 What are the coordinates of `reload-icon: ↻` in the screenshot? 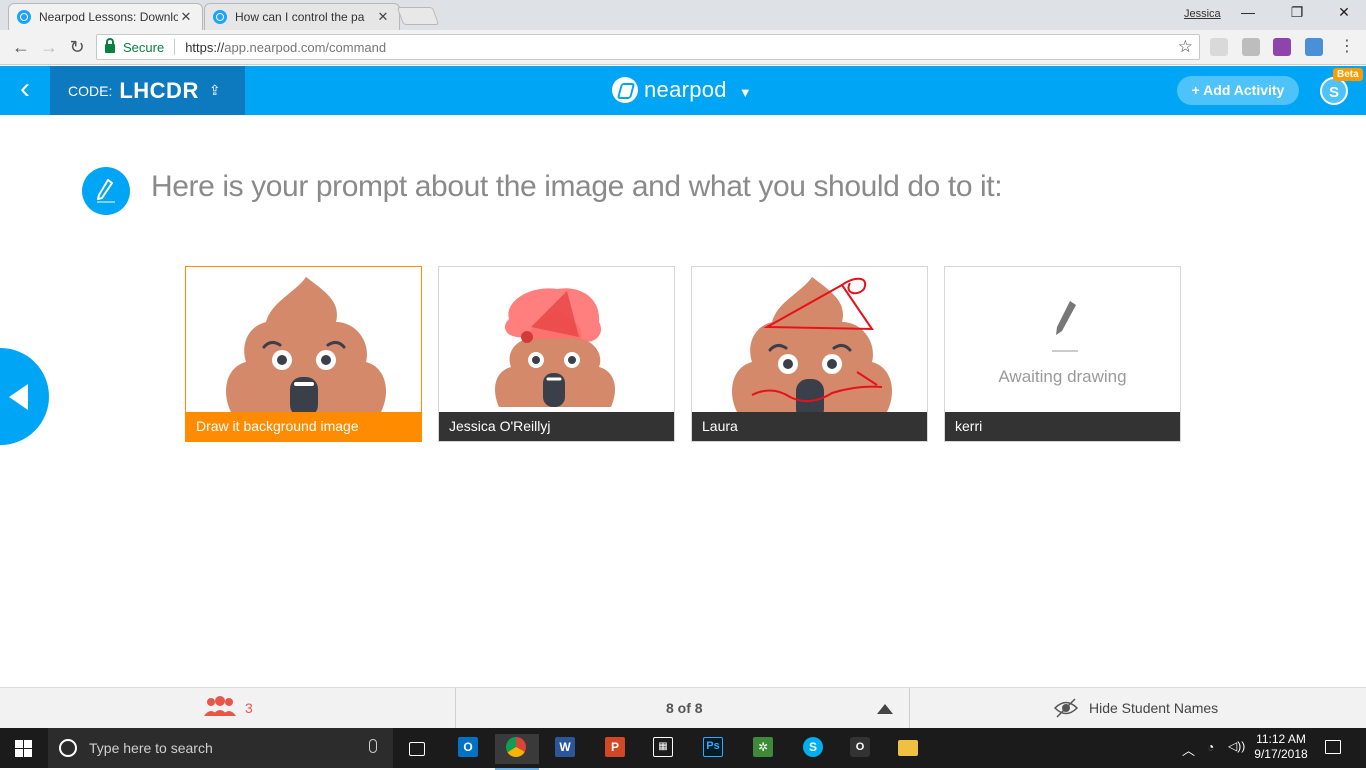 It's located at (77, 47).